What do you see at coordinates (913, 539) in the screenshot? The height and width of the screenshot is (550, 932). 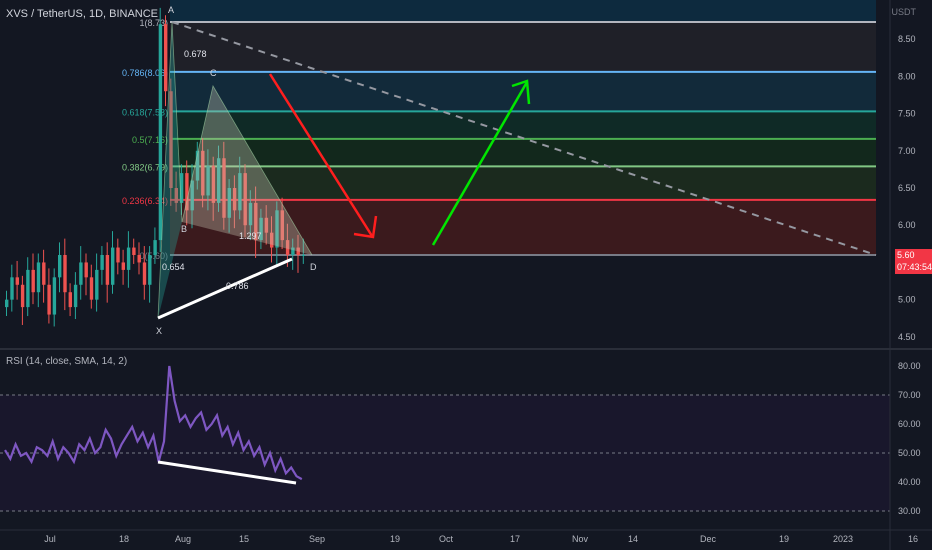 I see `time-tick-label: 16` at bounding box center [913, 539].